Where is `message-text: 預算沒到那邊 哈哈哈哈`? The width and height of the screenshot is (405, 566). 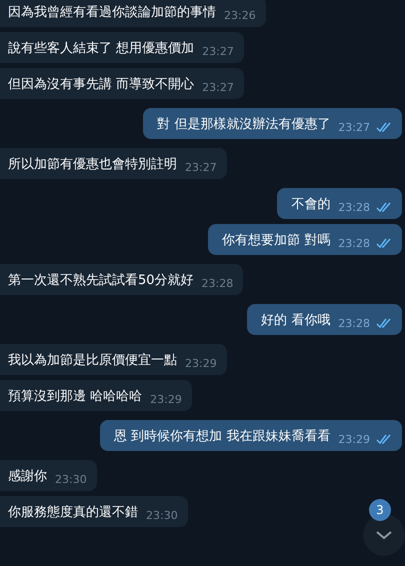
message-text: 預算沒到那邊 哈哈哈哈 is located at coordinates (75, 397).